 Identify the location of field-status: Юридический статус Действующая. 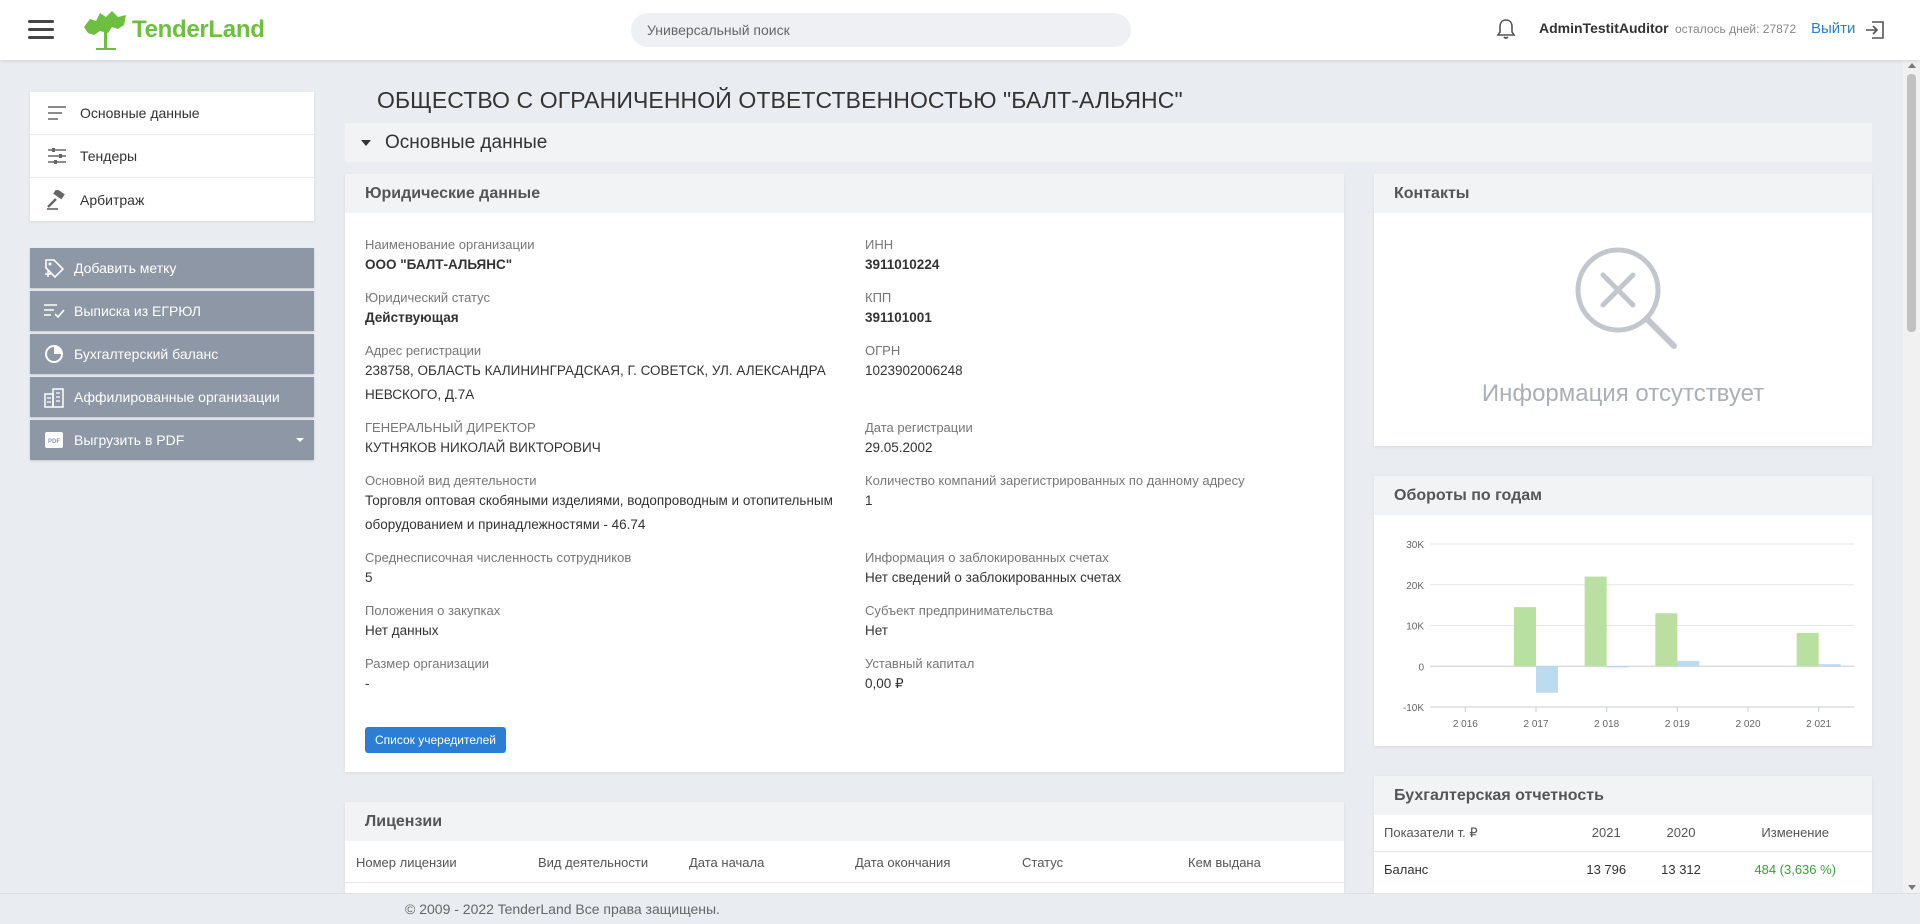
(605, 309).